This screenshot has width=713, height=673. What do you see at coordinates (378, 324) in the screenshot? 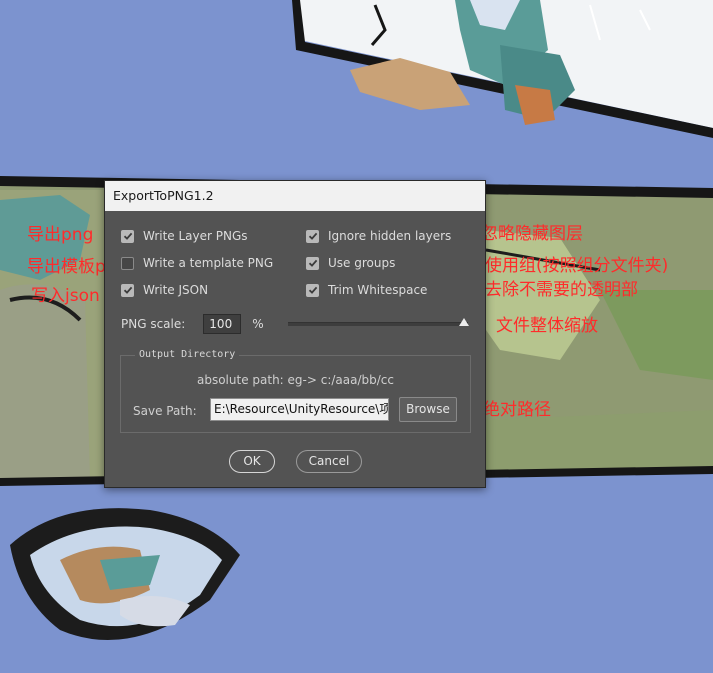
I see `png-scale-slider-track` at bounding box center [378, 324].